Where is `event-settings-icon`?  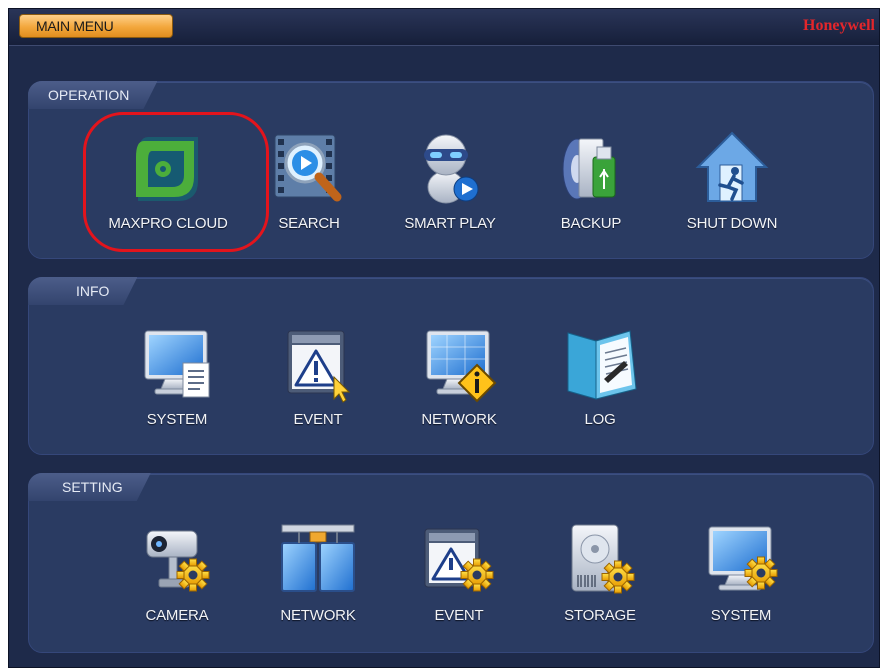 event-settings-icon is located at coordinates (459, 560).